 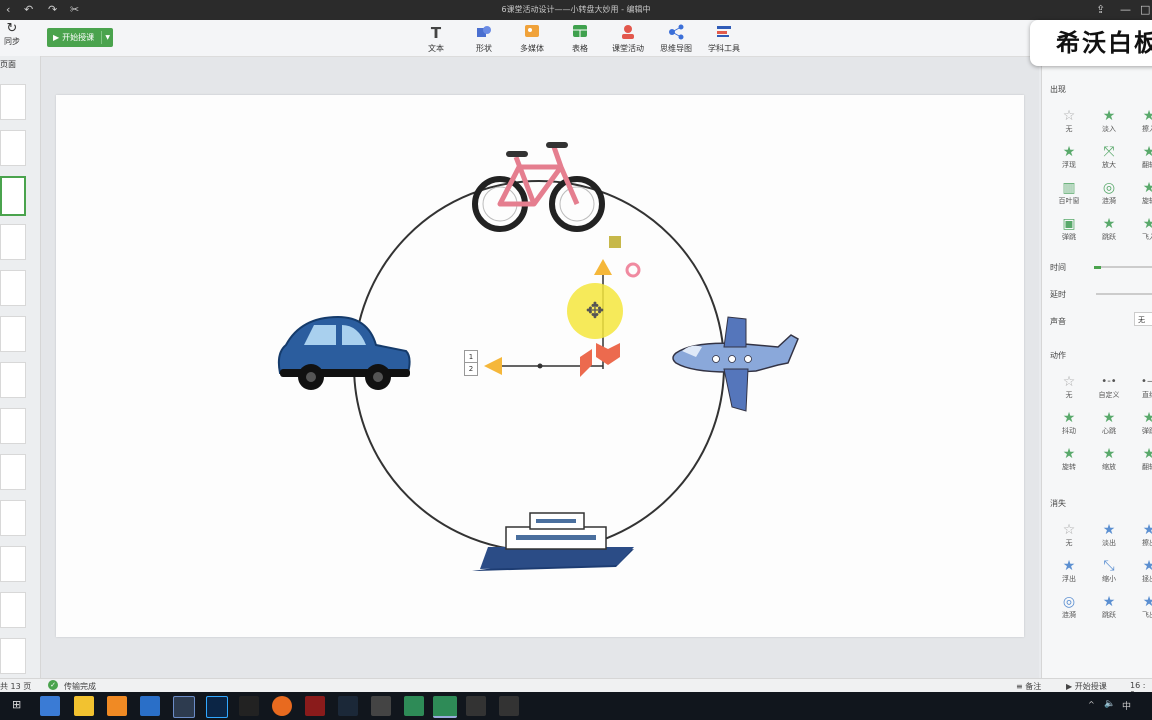 What do you see at coordinates (1124, 294) in the screenshot?
I see `delay-slider` at bounding box center [1124, 294].